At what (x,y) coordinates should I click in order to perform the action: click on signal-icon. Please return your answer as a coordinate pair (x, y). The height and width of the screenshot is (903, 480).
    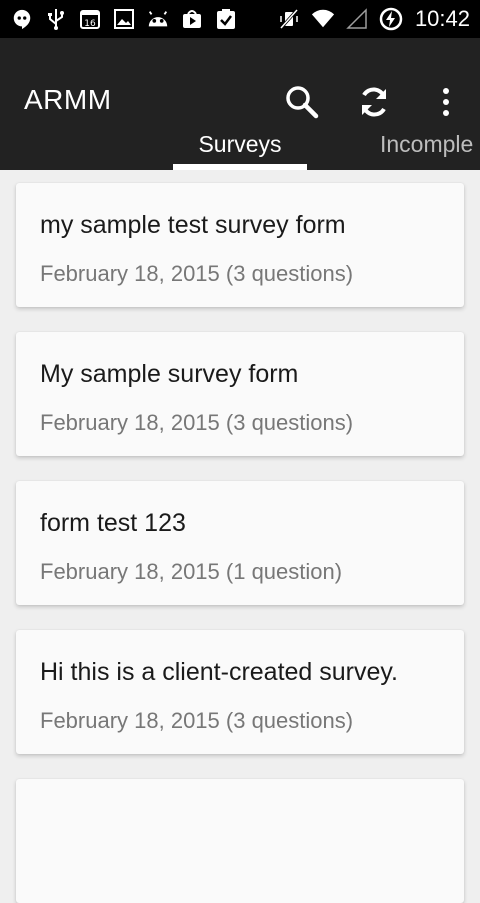
    Looking at the image, I should click on (357, 19).